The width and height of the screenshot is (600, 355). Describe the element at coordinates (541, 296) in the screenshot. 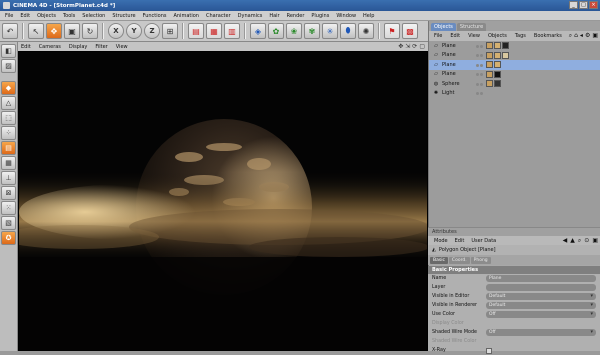

I see `visible-in-editor-select: Default` at that location.